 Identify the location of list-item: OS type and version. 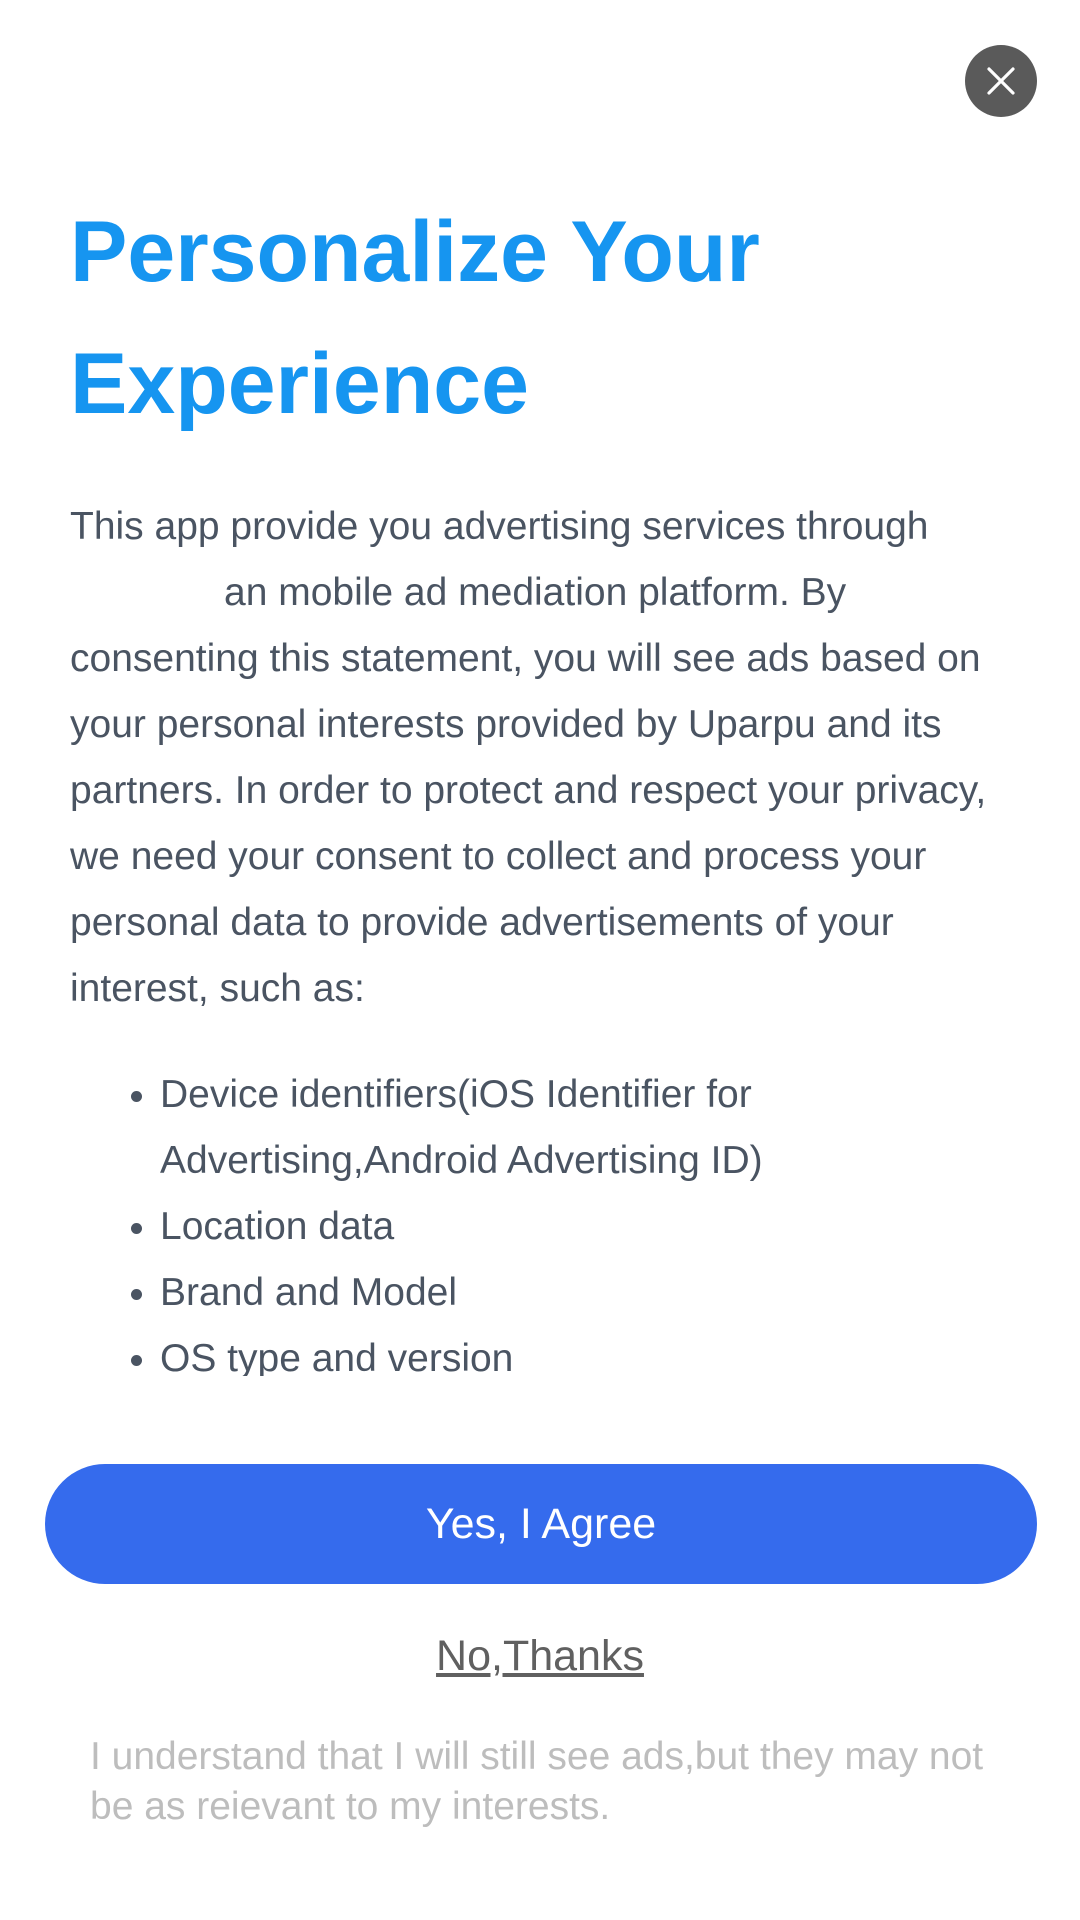
(595, 1351).